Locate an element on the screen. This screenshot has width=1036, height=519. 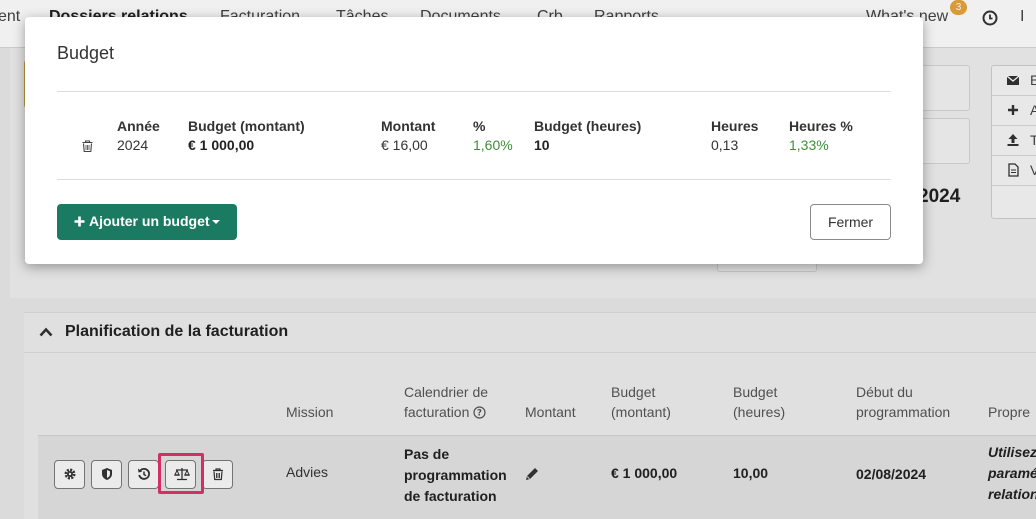
header-hours: Heures is located at coordinates (735, 126).